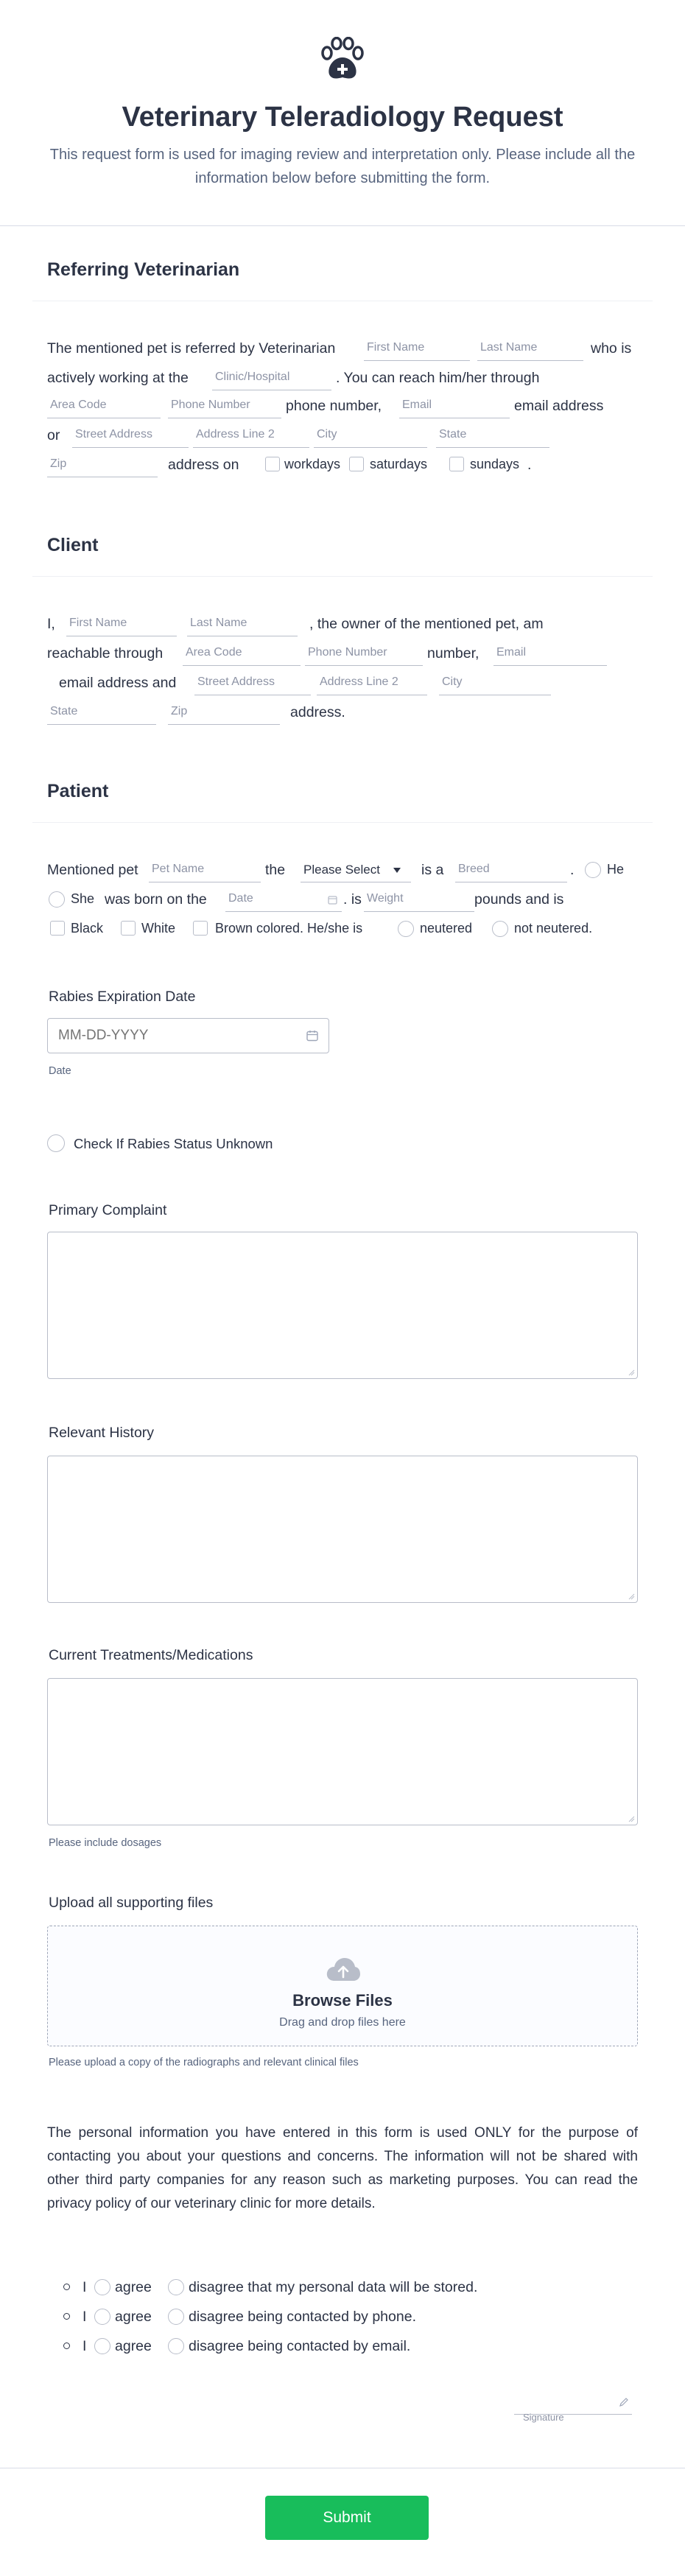 This screenshot has width=685, height=2576. I want to click on ref-area-code-input, so click(104, 405).